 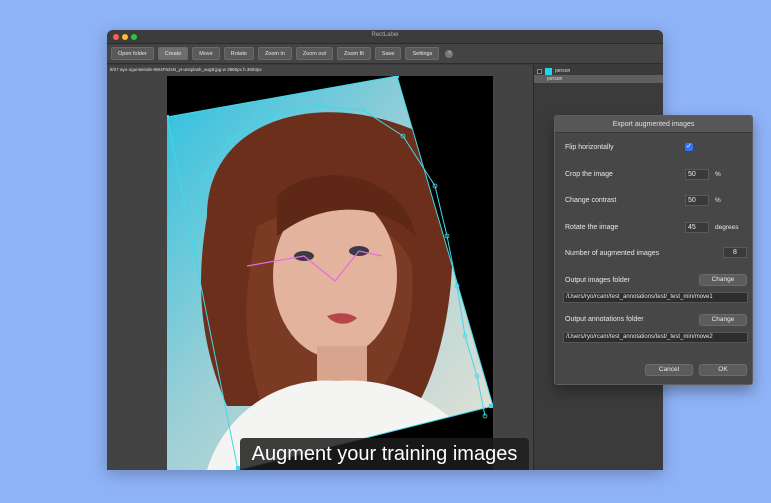 I want to click on crop-image-label: Crop the image, so click(x=589, y=174).